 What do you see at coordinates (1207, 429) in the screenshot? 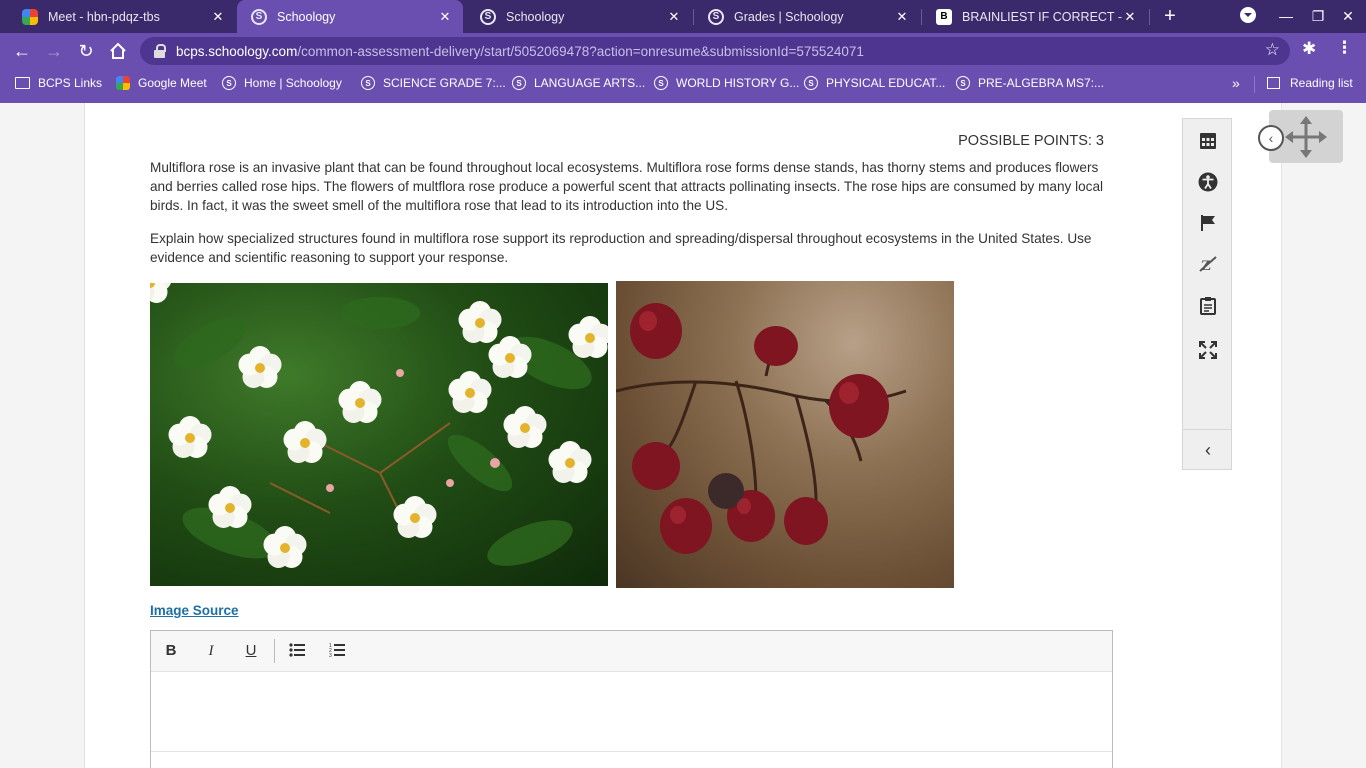
I see `rail-divider` at bounding box center [1207, 429].